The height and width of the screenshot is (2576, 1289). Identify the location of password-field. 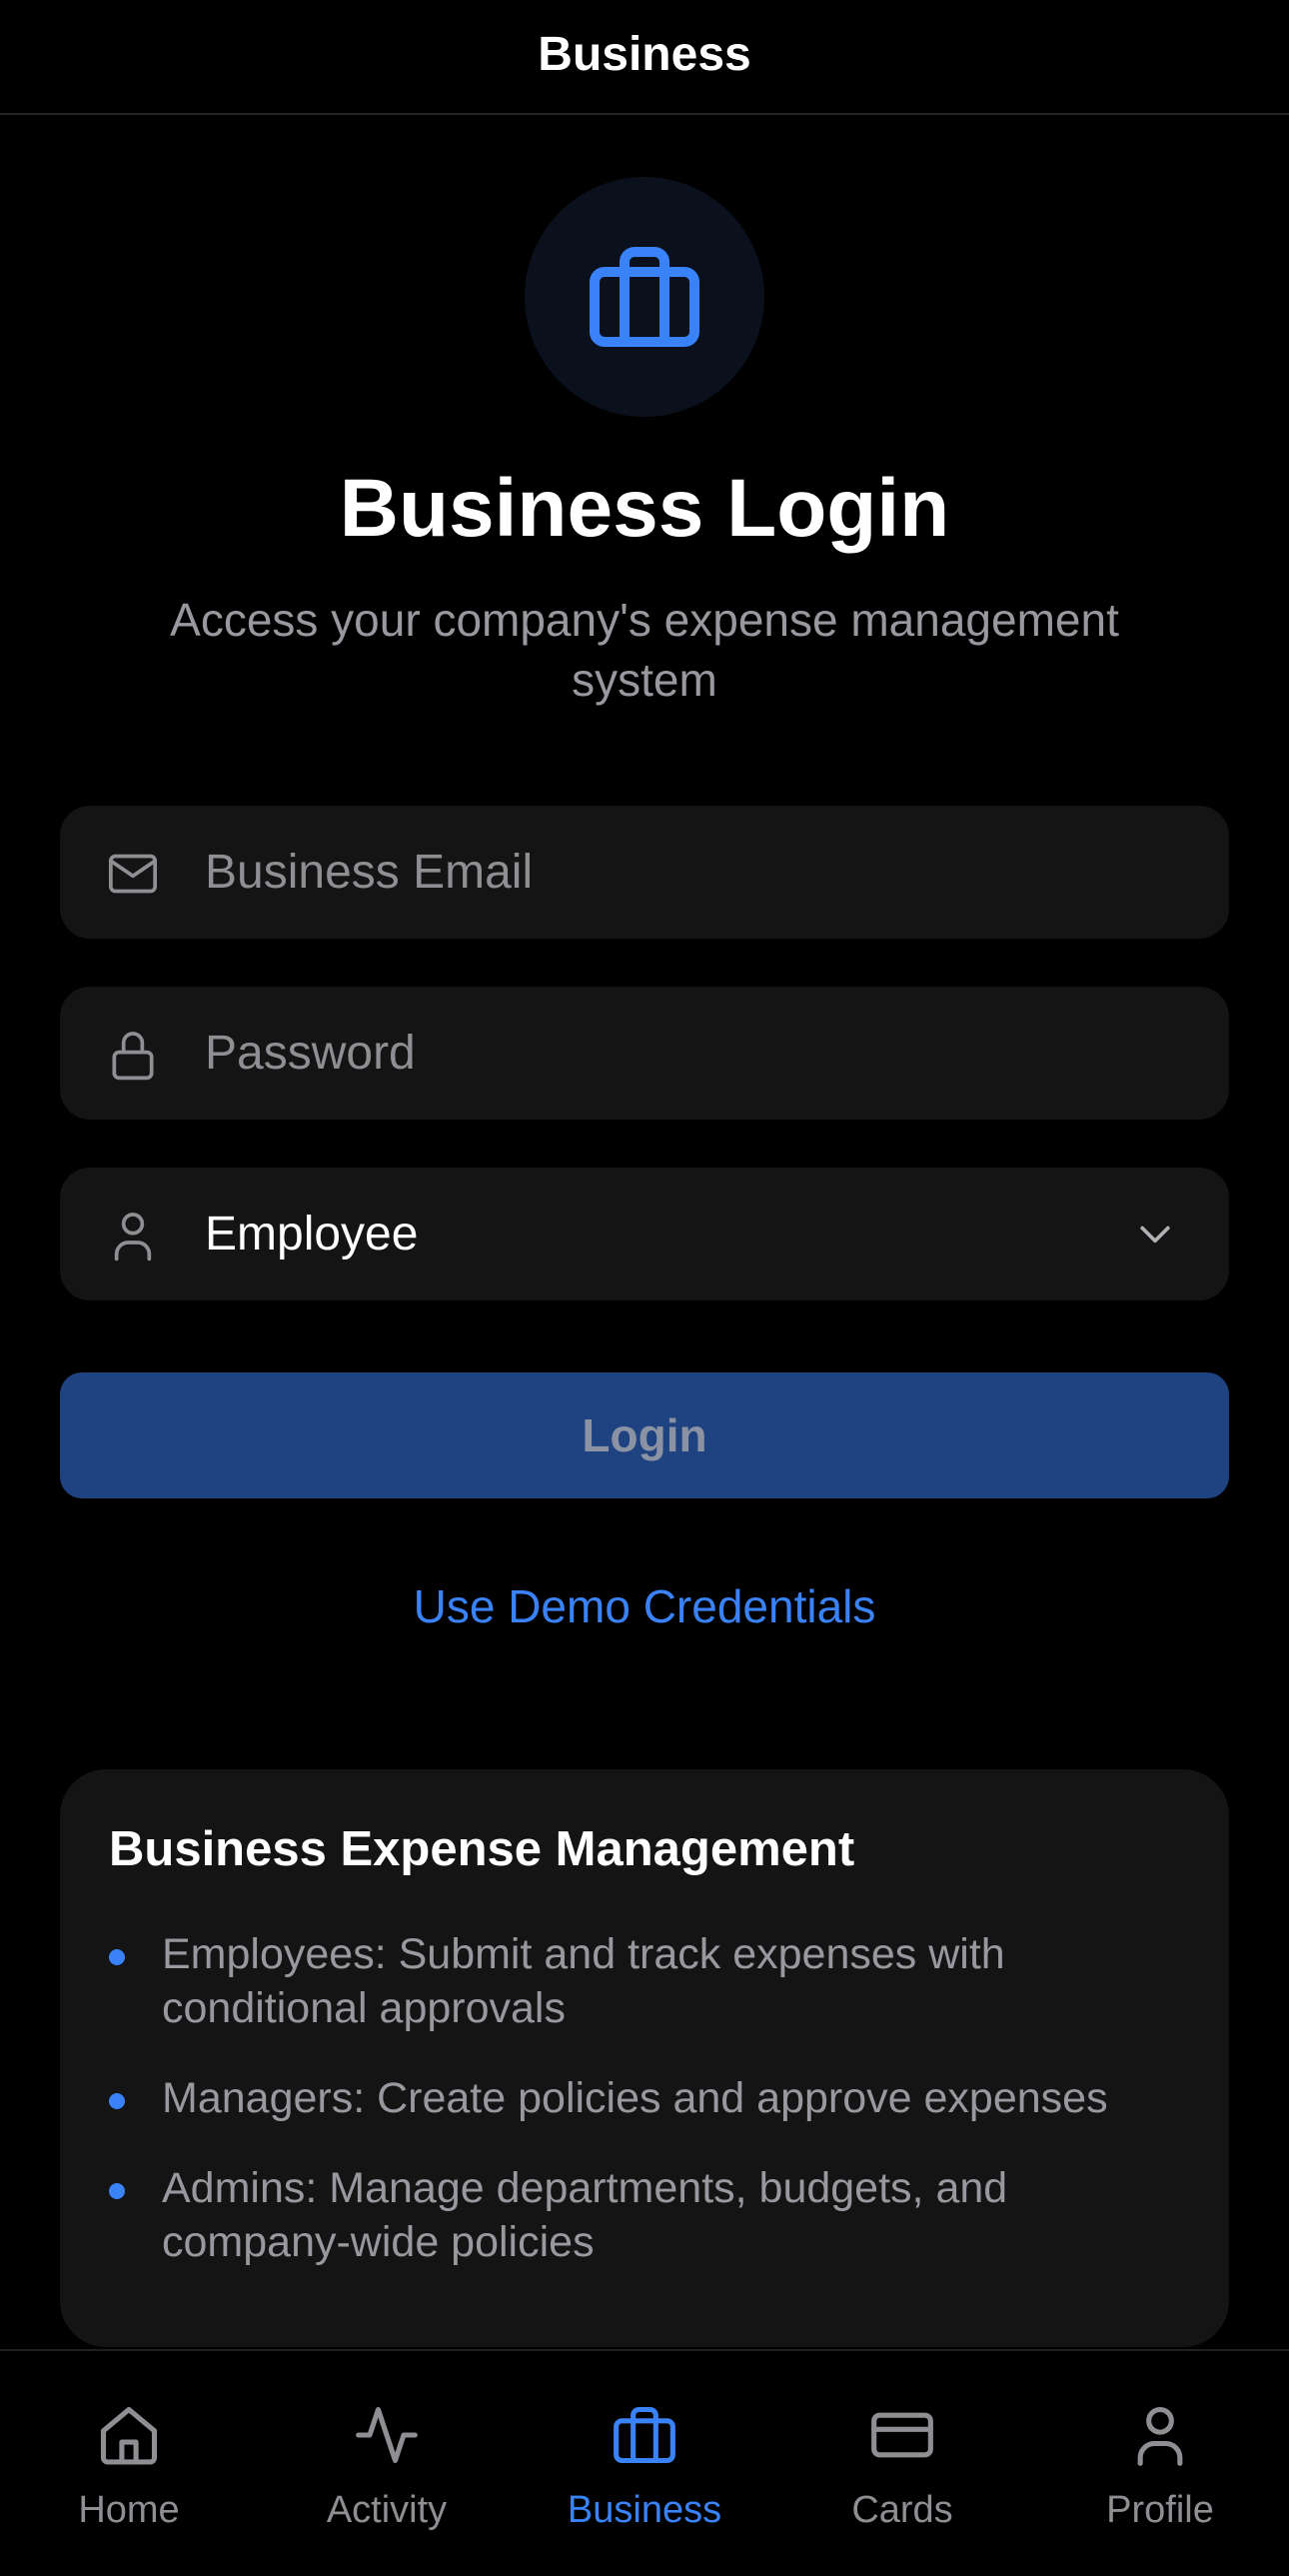
(644, 1053).